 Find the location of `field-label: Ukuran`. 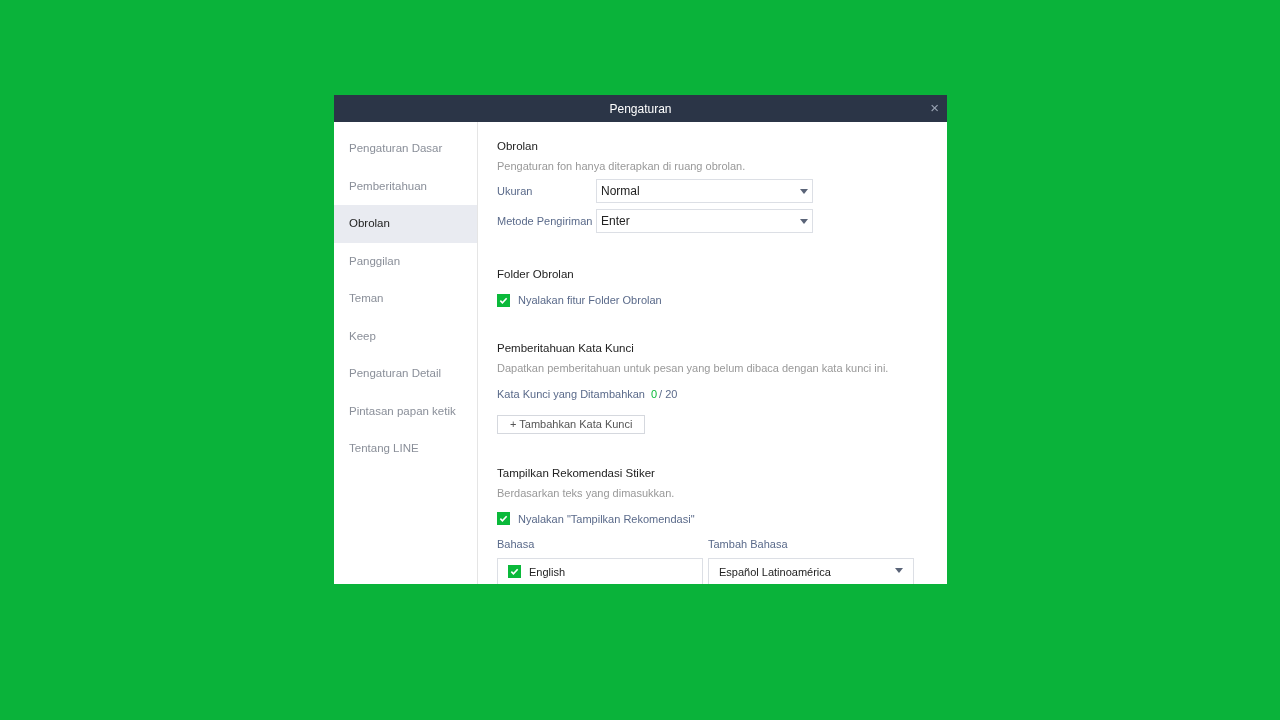

field-label: Ukuran is located at coordinates (515, 191).